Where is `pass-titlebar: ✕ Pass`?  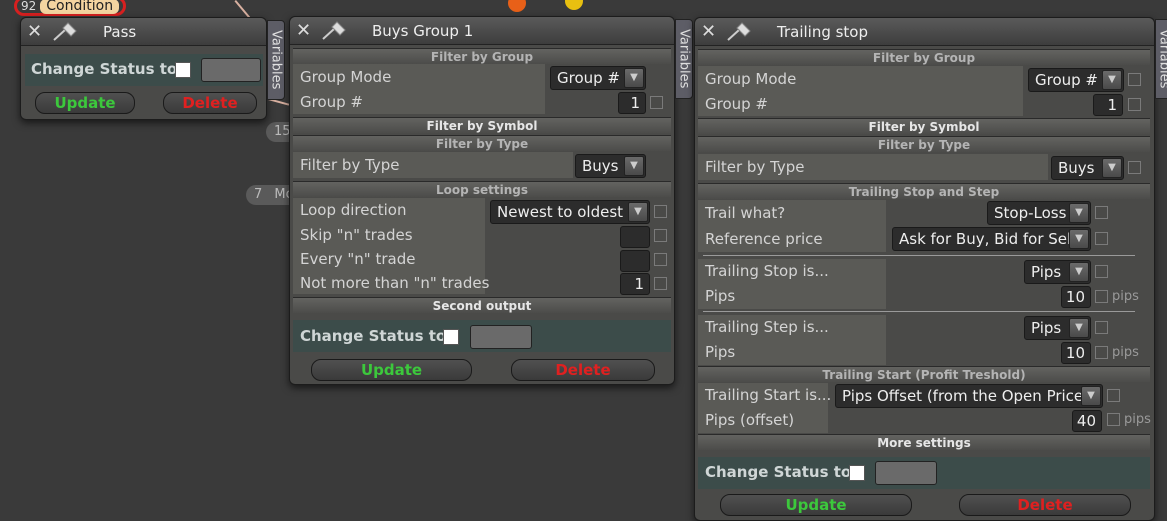 pass-titlebar: ✕ Pass is located at coordinates (143, 32).